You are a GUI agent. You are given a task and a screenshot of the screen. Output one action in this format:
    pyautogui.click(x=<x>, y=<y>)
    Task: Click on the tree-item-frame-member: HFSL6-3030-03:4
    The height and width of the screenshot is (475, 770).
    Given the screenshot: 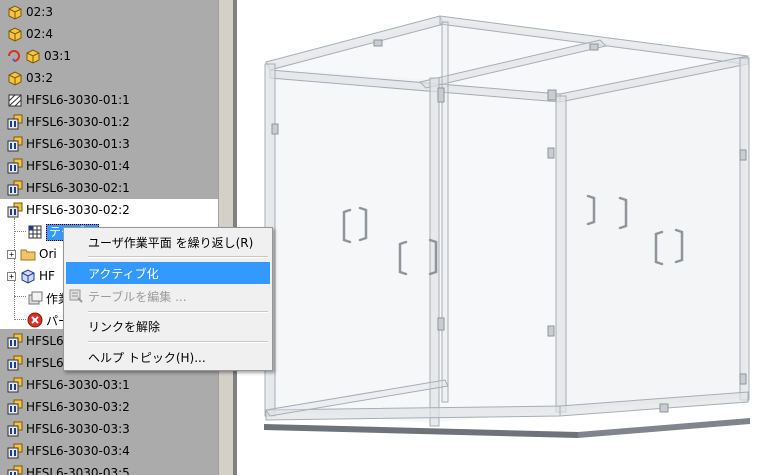 What is the action you would take?
    pyautogui.click(x=112, y=451)
    